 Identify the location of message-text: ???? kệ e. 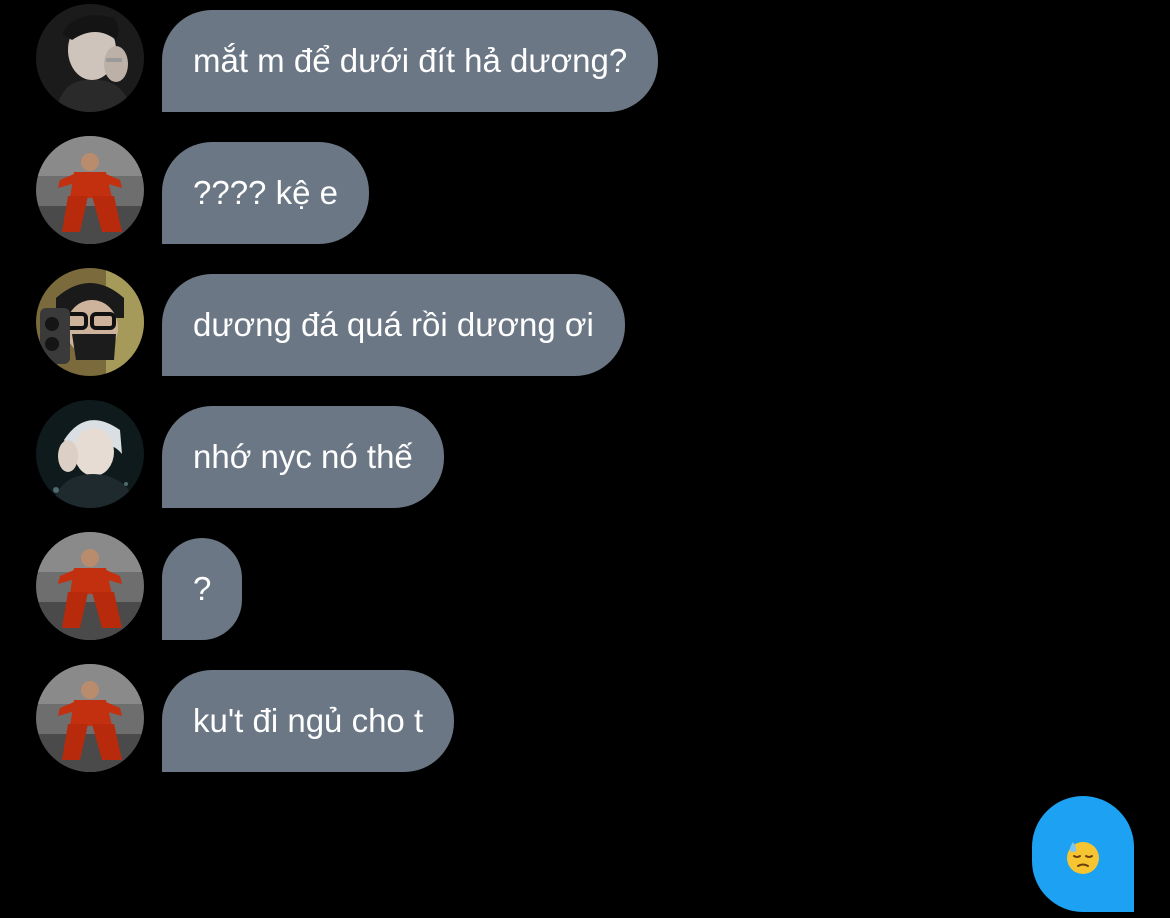
(265, 192).